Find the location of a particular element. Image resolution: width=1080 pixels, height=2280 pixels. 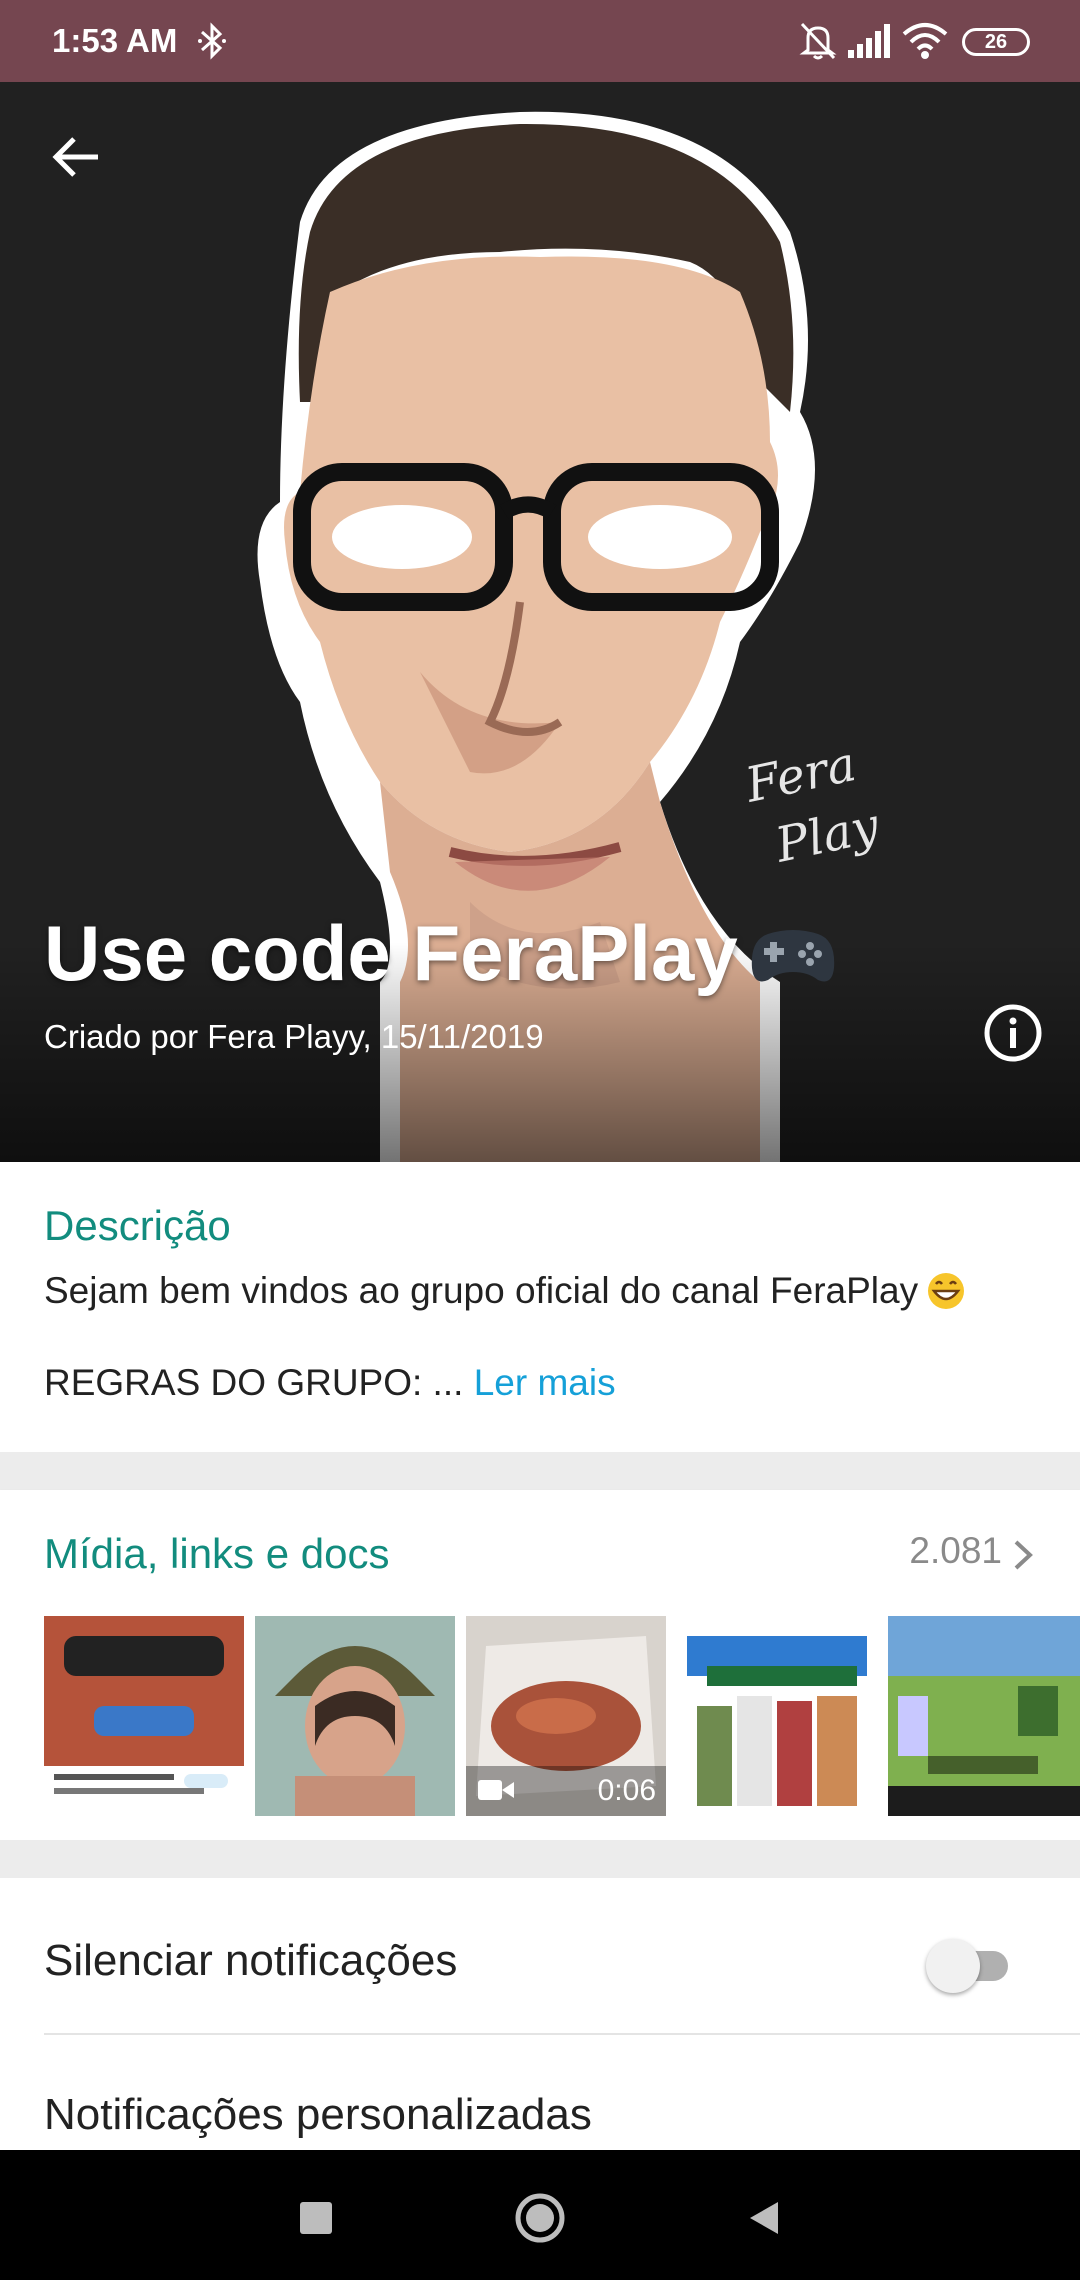

home-icon is located at coordinates (540, 2218).